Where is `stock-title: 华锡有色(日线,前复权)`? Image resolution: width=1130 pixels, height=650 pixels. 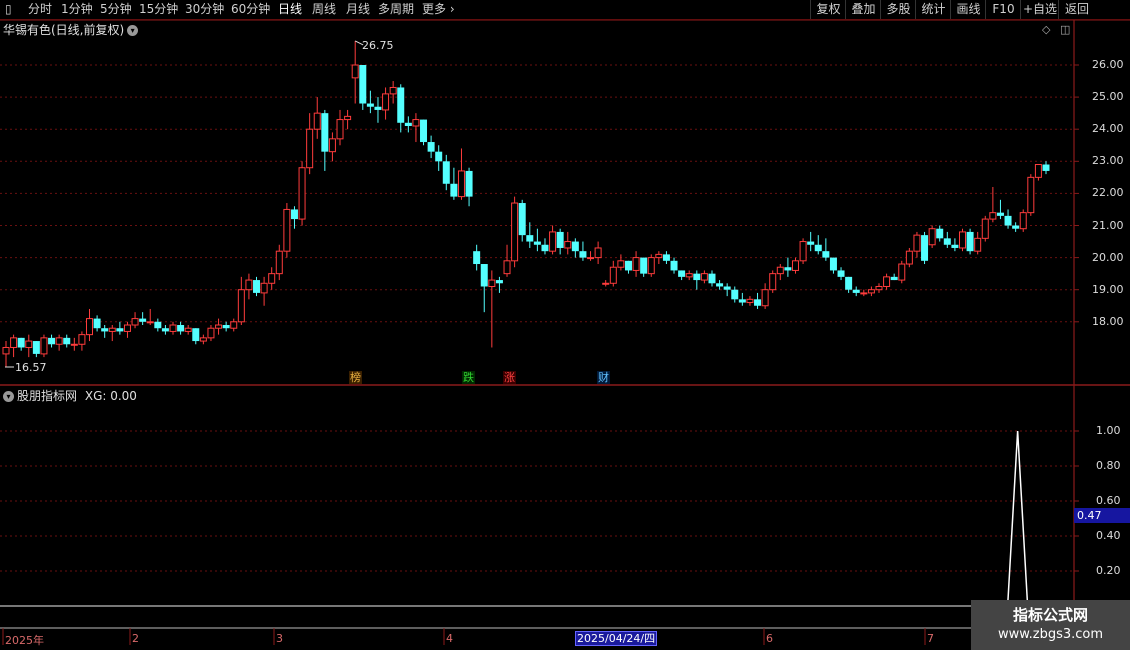 stock-title: 华锡有色(日线,前复权) is located at coordinates (64, 30).